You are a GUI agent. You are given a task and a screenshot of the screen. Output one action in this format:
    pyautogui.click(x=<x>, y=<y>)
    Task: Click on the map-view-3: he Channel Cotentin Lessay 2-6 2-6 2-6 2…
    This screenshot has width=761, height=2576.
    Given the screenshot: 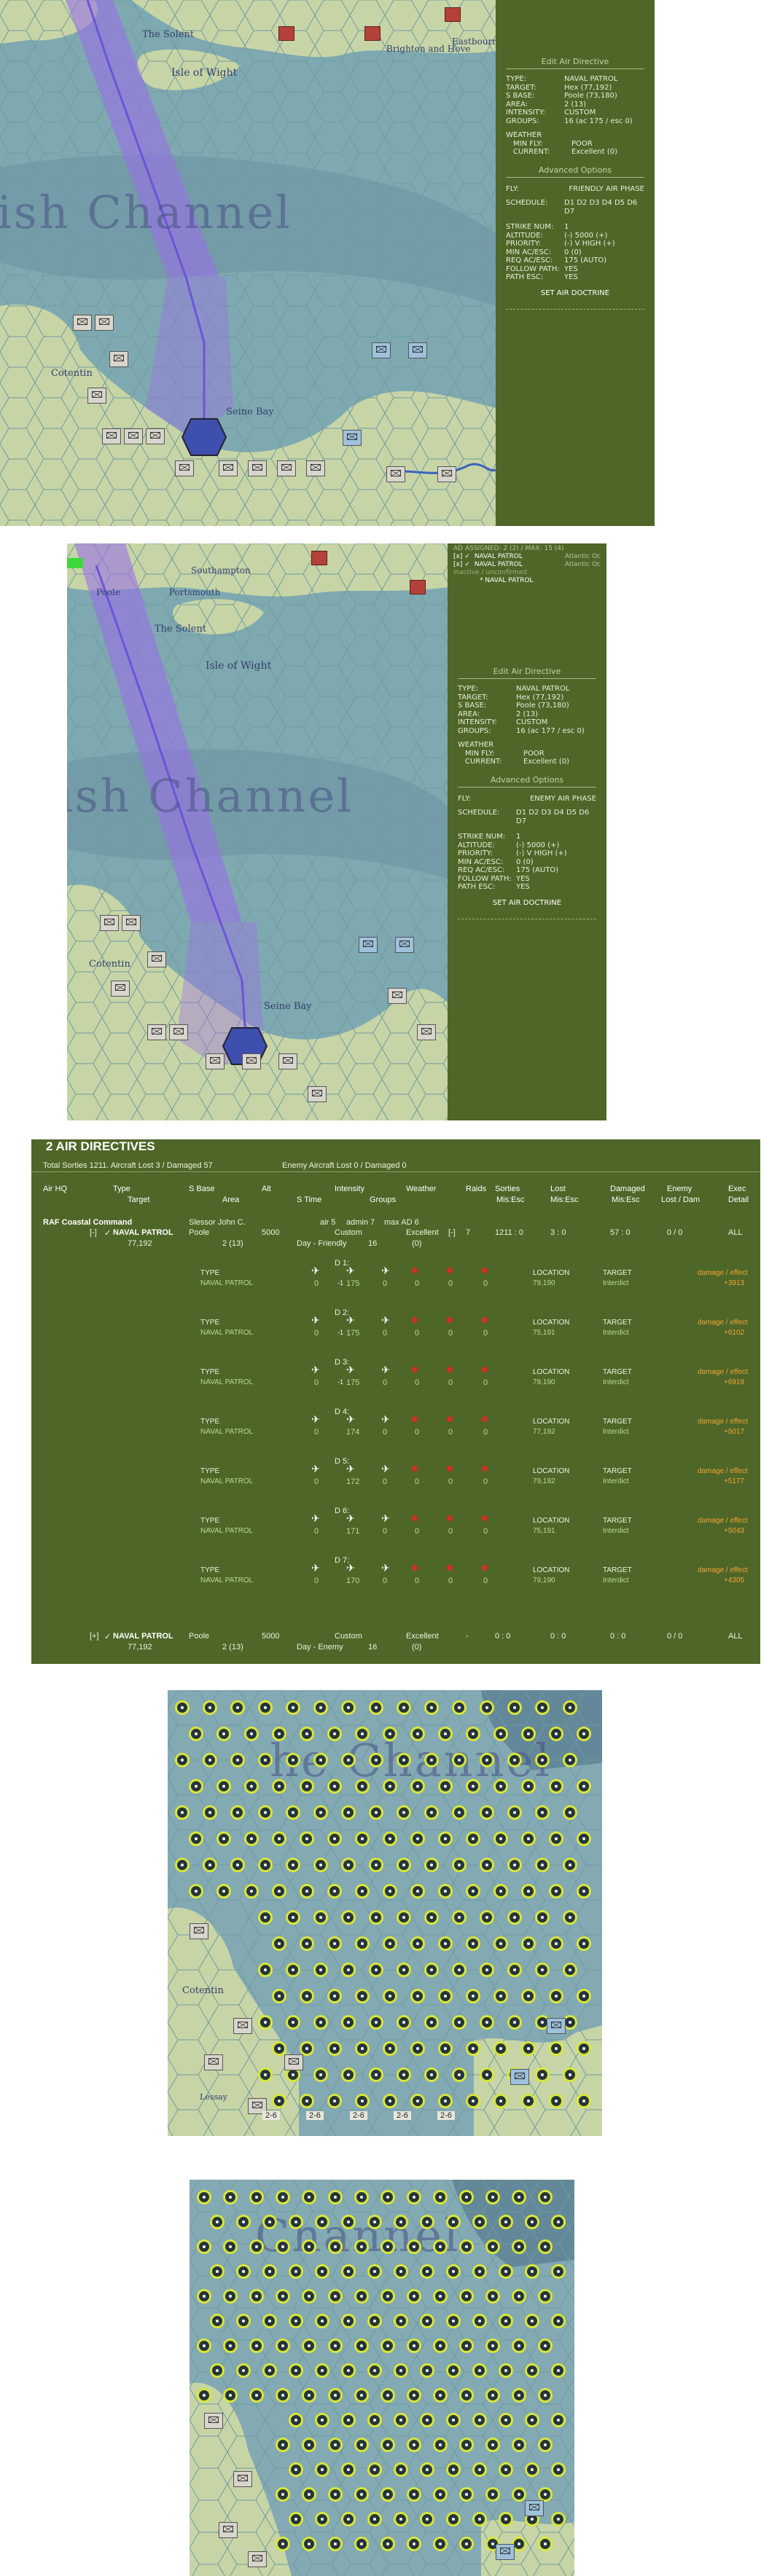 What is the action you would take?
    pyautogui.click(x=385, y=1913)
    